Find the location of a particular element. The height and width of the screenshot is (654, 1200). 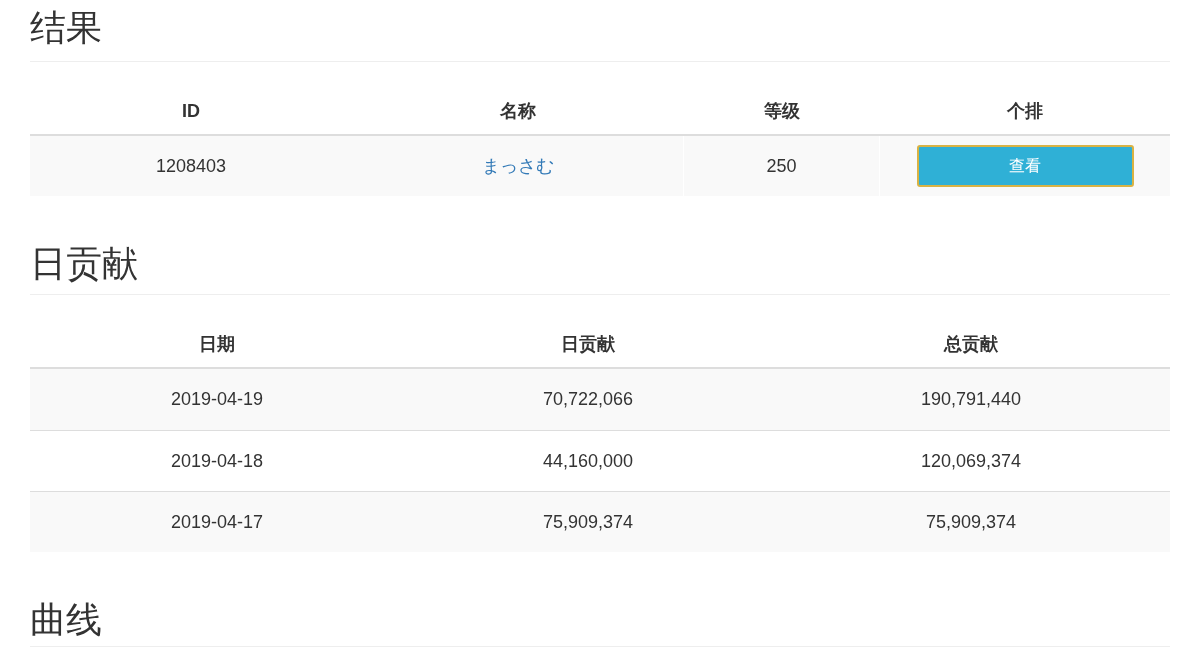

table-cell-text: 190,791,440 is located at coordinates (971, 399).